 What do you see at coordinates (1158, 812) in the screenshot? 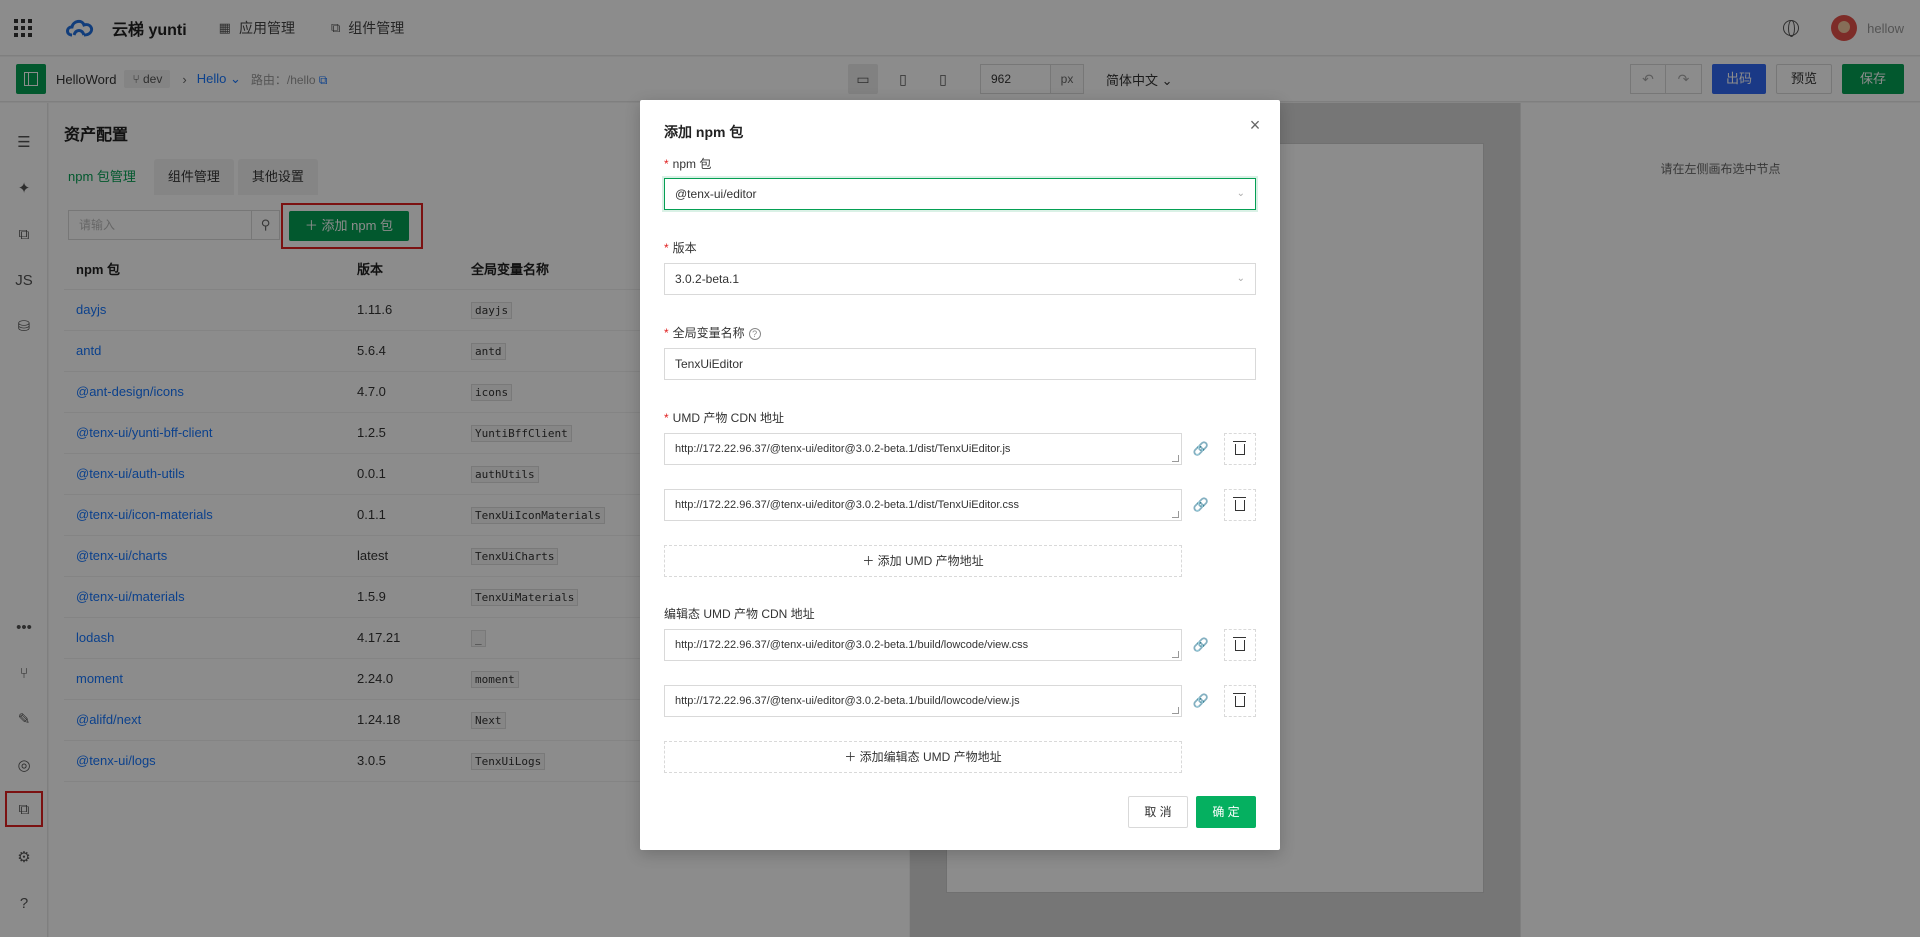
I see `cancel-button: 取 消` at bounding box center [1158, 812].